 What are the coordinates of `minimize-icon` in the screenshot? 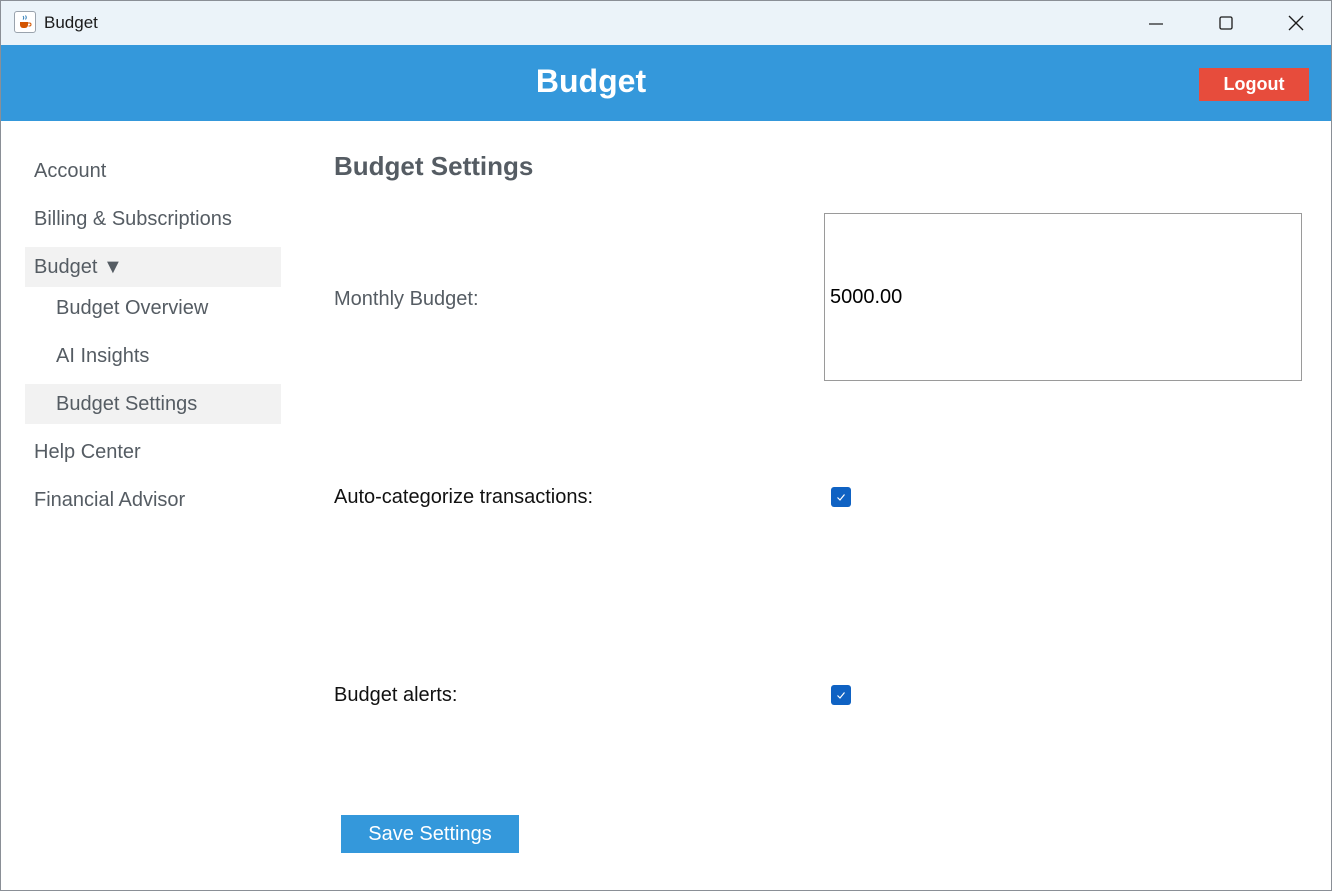 It's located at (1156, 24).